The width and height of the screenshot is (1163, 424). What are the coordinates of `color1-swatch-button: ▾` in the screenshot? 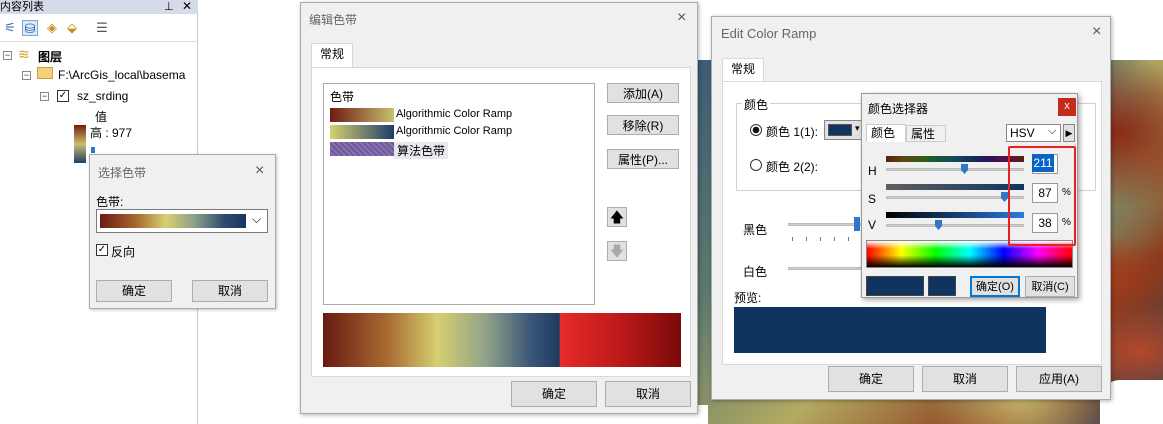 It's located at (844, 130).